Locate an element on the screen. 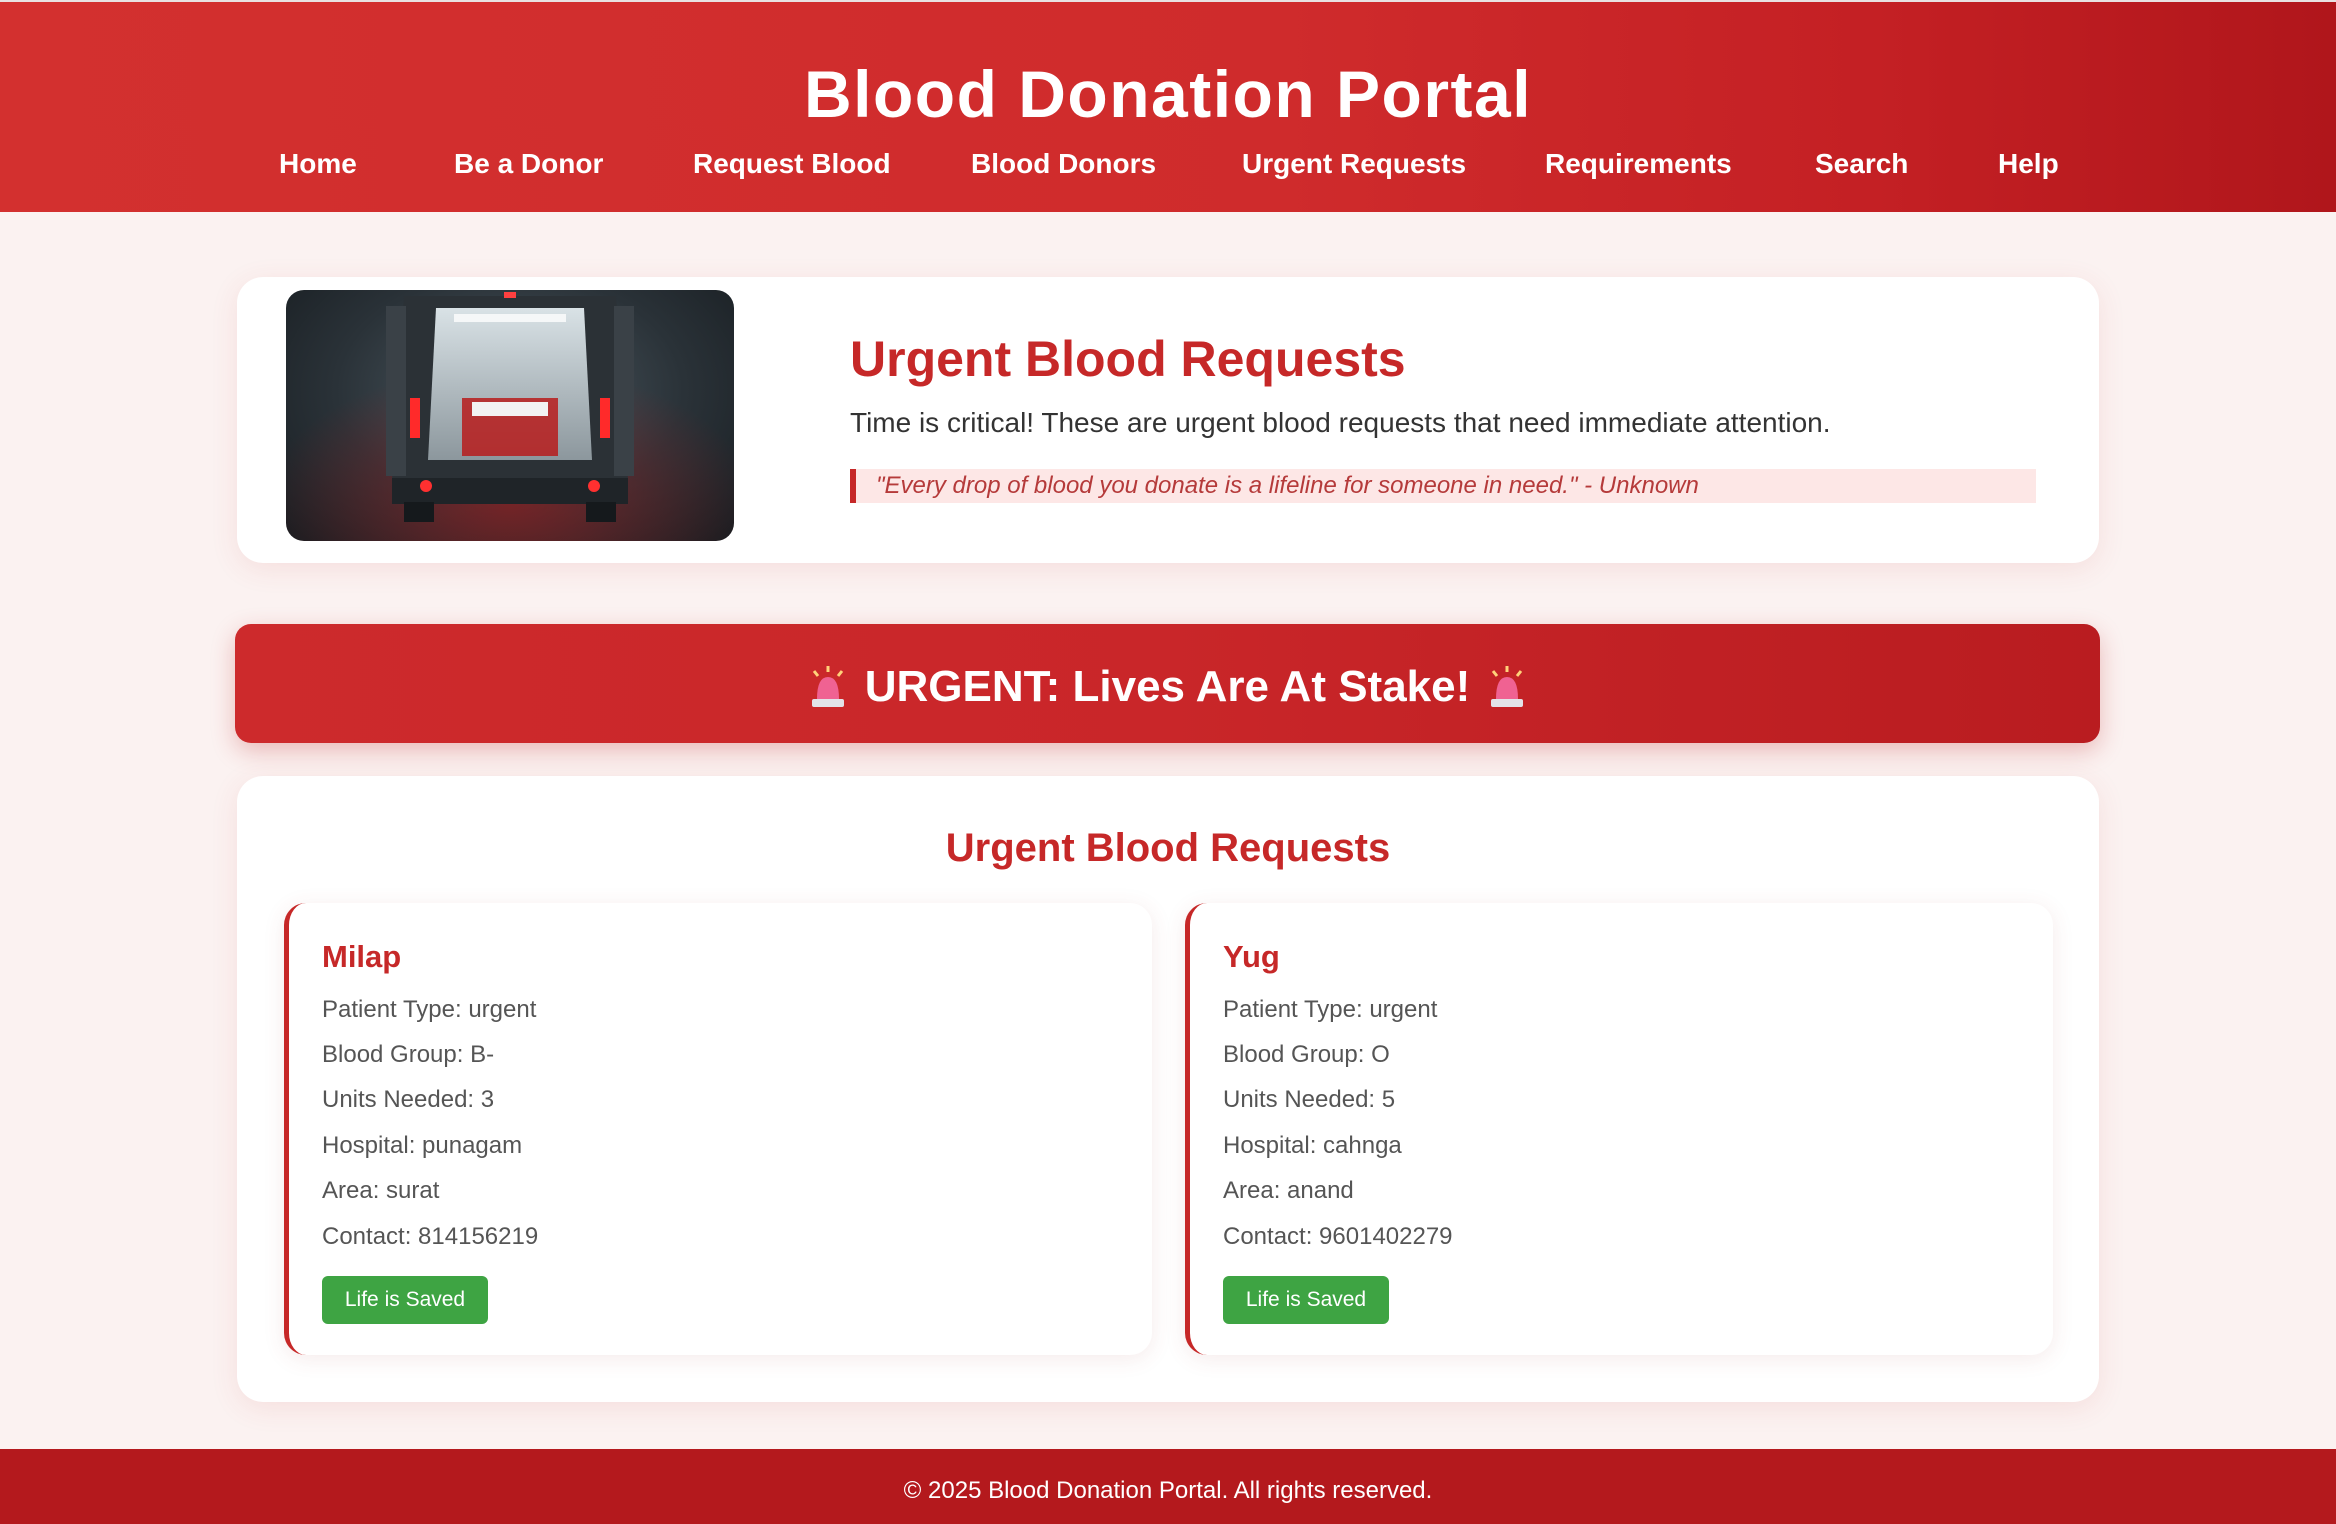  patient-name: Milap is located at coordinates (362, 956).